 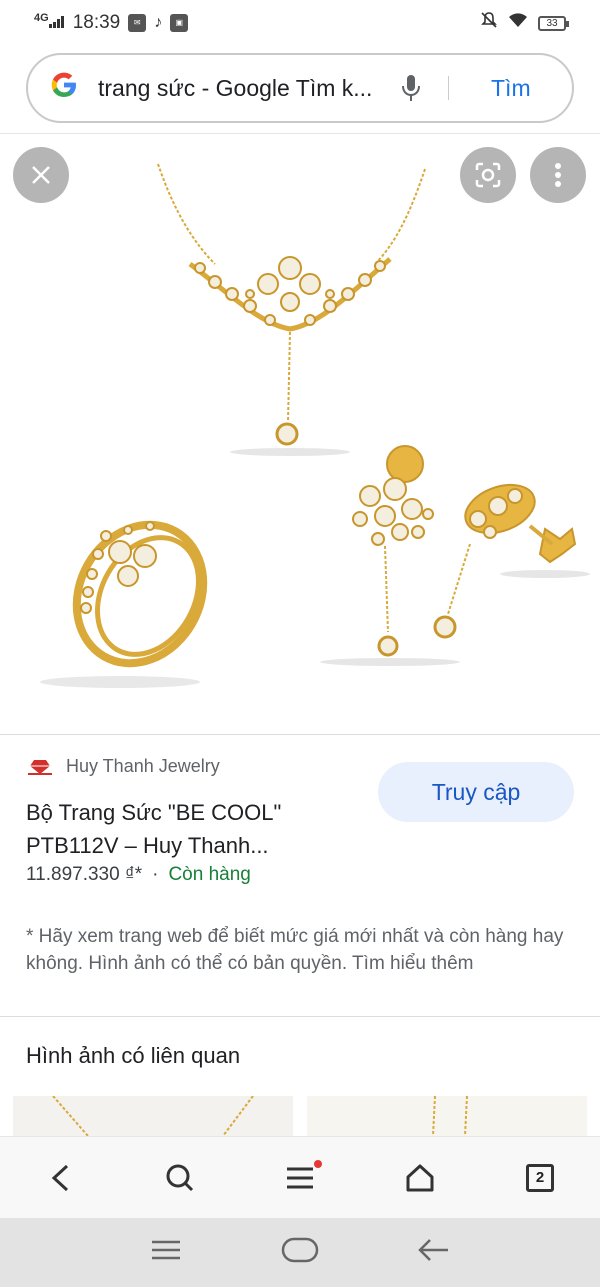 What do you see at coordinates (300, 734) in the screenshot?
I see `image-divider` at bounding box center [300, 734].